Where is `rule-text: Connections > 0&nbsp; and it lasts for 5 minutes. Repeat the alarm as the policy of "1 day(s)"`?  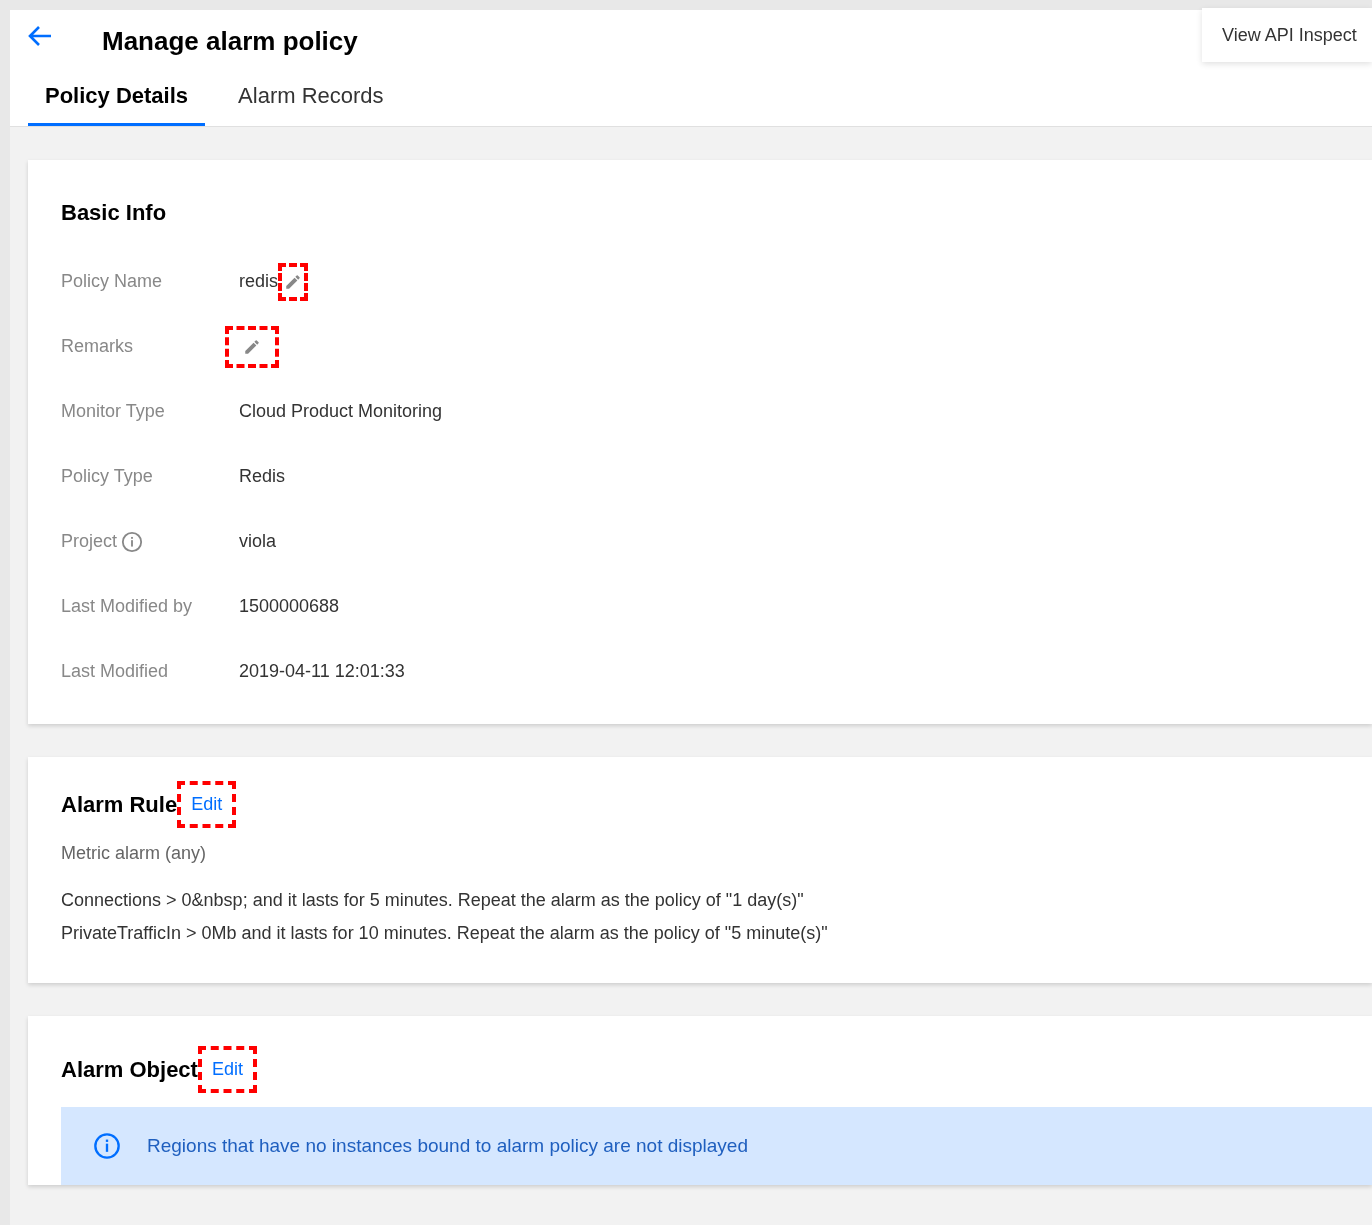
rule-text: Connections > 0&nbsp; and it lasts for 5 minutes. Repeat the alarm as the policy of "1 day(s)" is located at coordinates (433, 900).